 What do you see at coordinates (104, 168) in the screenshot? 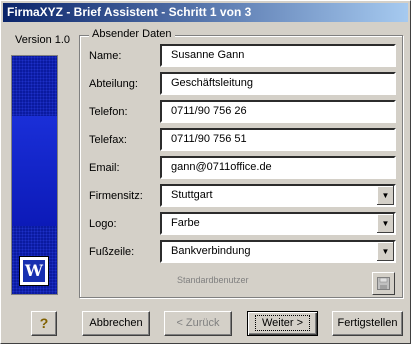
I see `email-label: Email:` at bounding box center [104, 168].